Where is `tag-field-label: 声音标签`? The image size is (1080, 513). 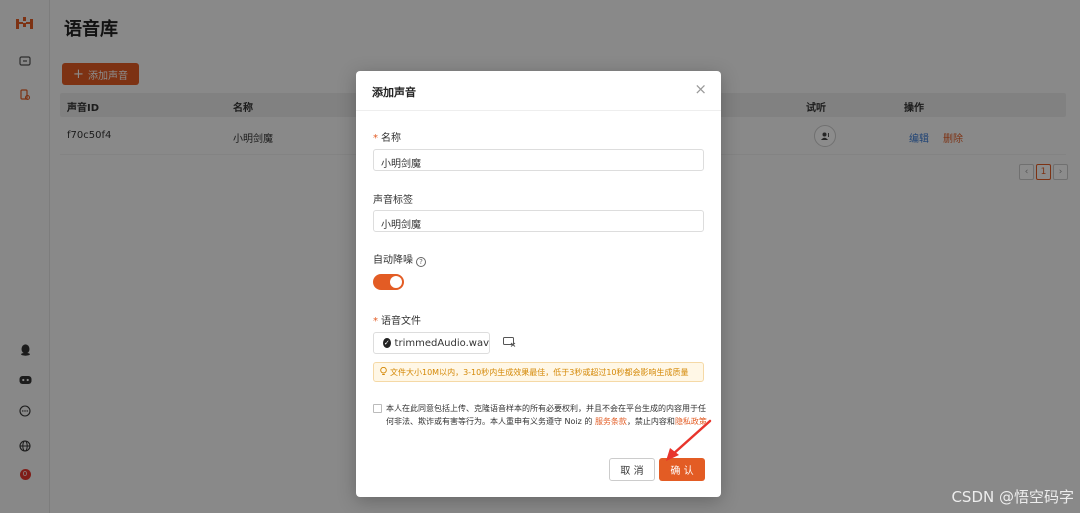 tag-field-label: 声音标签 is located at coordinates (393, 200).